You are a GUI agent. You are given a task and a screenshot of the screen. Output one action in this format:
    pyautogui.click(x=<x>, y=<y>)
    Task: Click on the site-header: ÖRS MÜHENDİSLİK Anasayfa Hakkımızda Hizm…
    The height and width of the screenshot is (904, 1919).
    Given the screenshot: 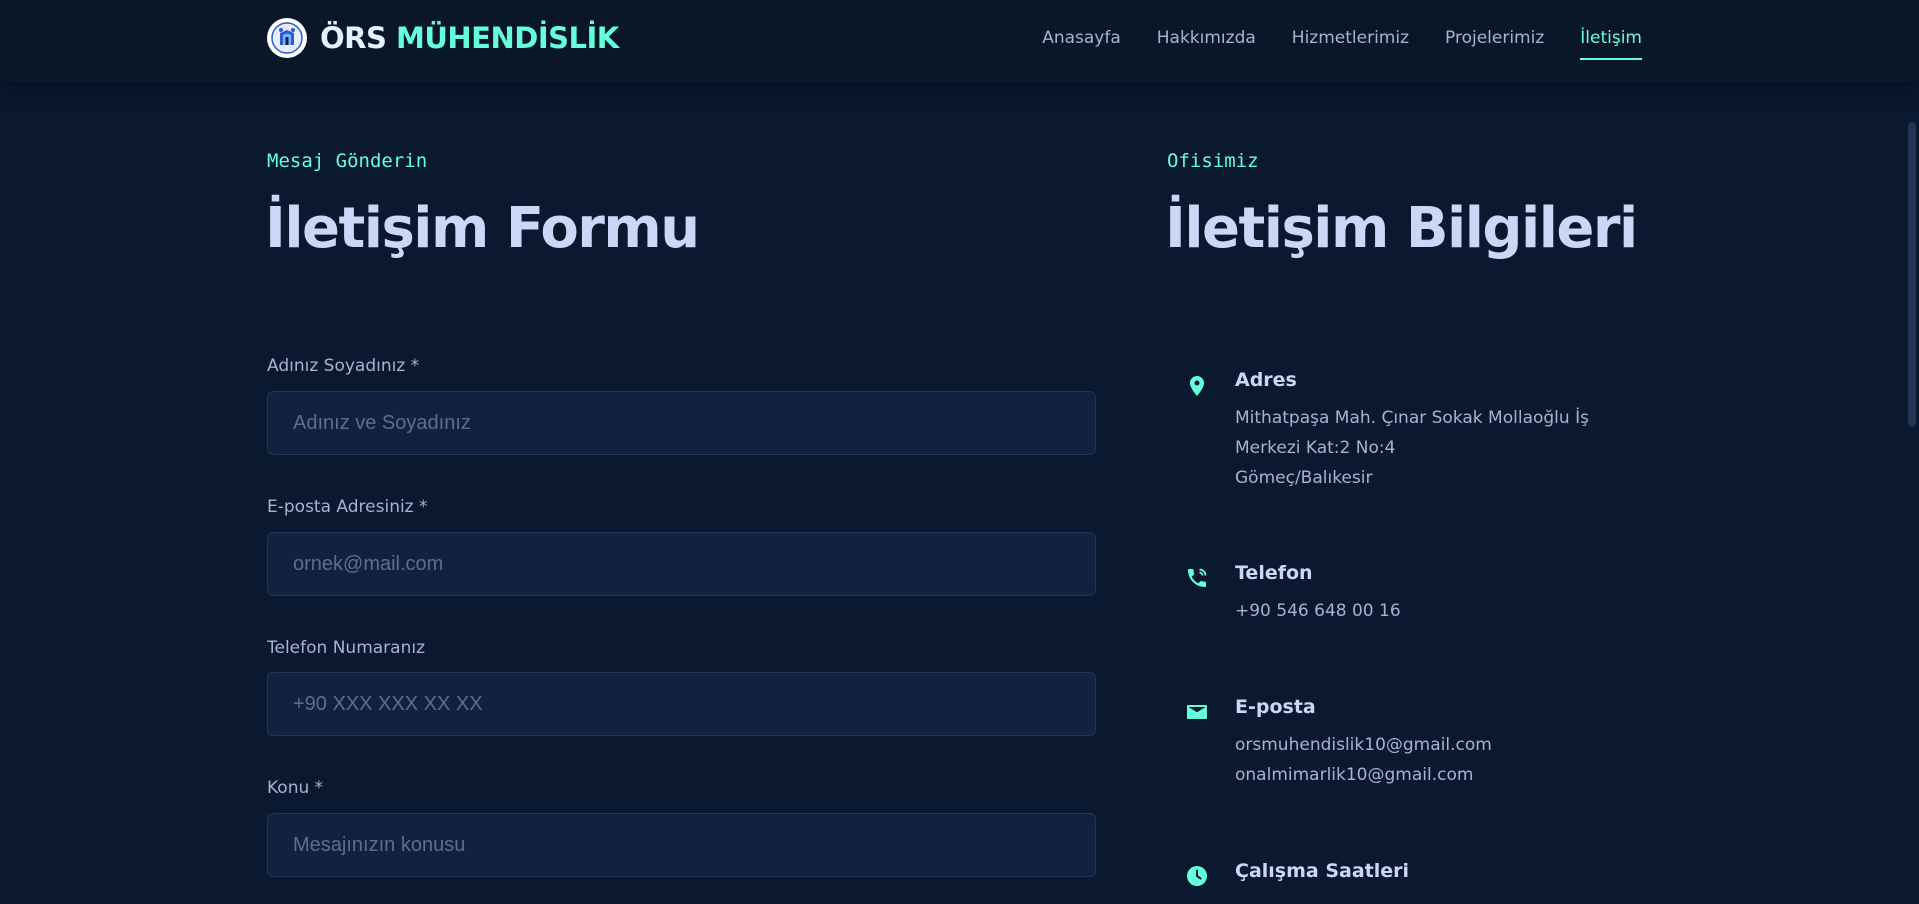 What is the action you would take?
    pyautogui.click(x=959, y=41)
    